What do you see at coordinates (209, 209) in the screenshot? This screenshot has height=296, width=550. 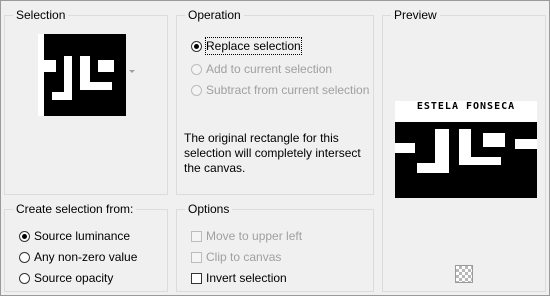 I see `options-group-title: Options` at bounding box center [209, 209].